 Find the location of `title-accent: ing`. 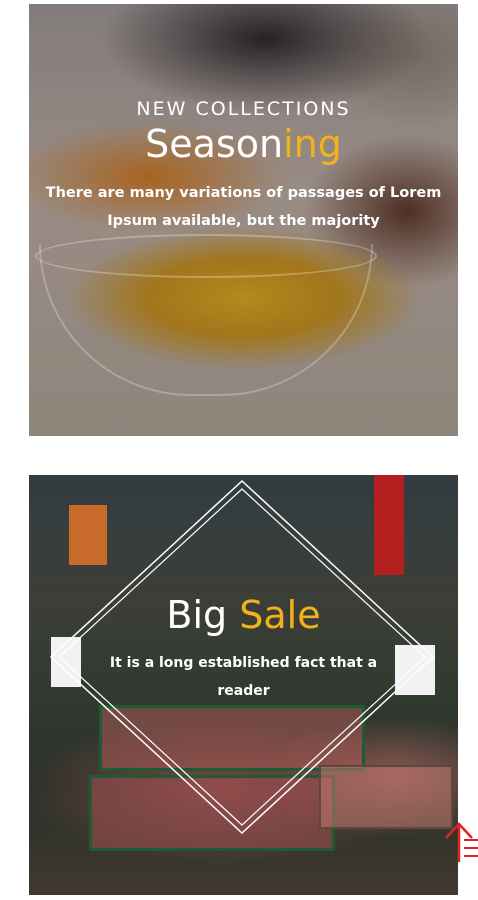

title-accent: ing is located at coordinates (312, 144).